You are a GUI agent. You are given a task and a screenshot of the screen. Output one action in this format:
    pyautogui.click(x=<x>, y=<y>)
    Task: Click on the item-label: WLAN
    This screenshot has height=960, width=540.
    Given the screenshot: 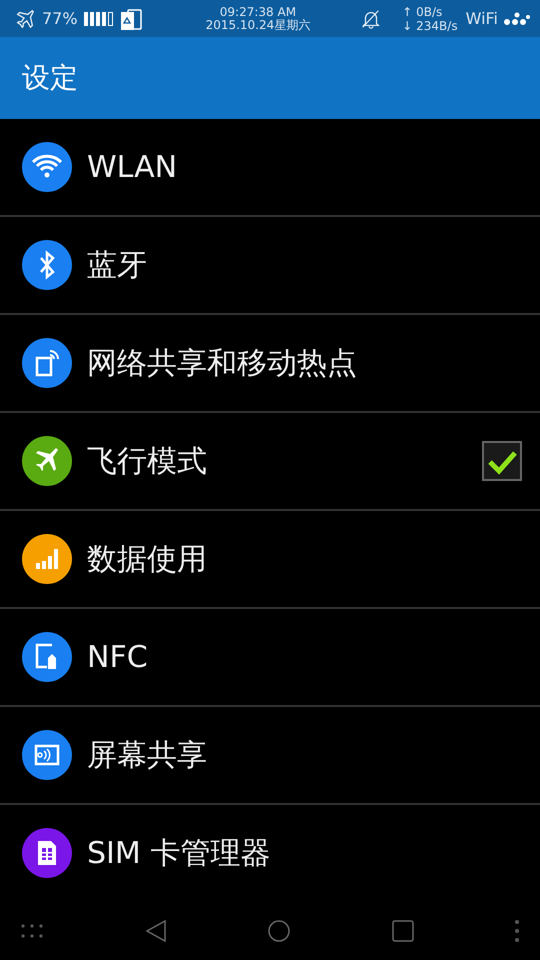 What is the action you would take?
    pyautogui.click(x=132, y=167)
    